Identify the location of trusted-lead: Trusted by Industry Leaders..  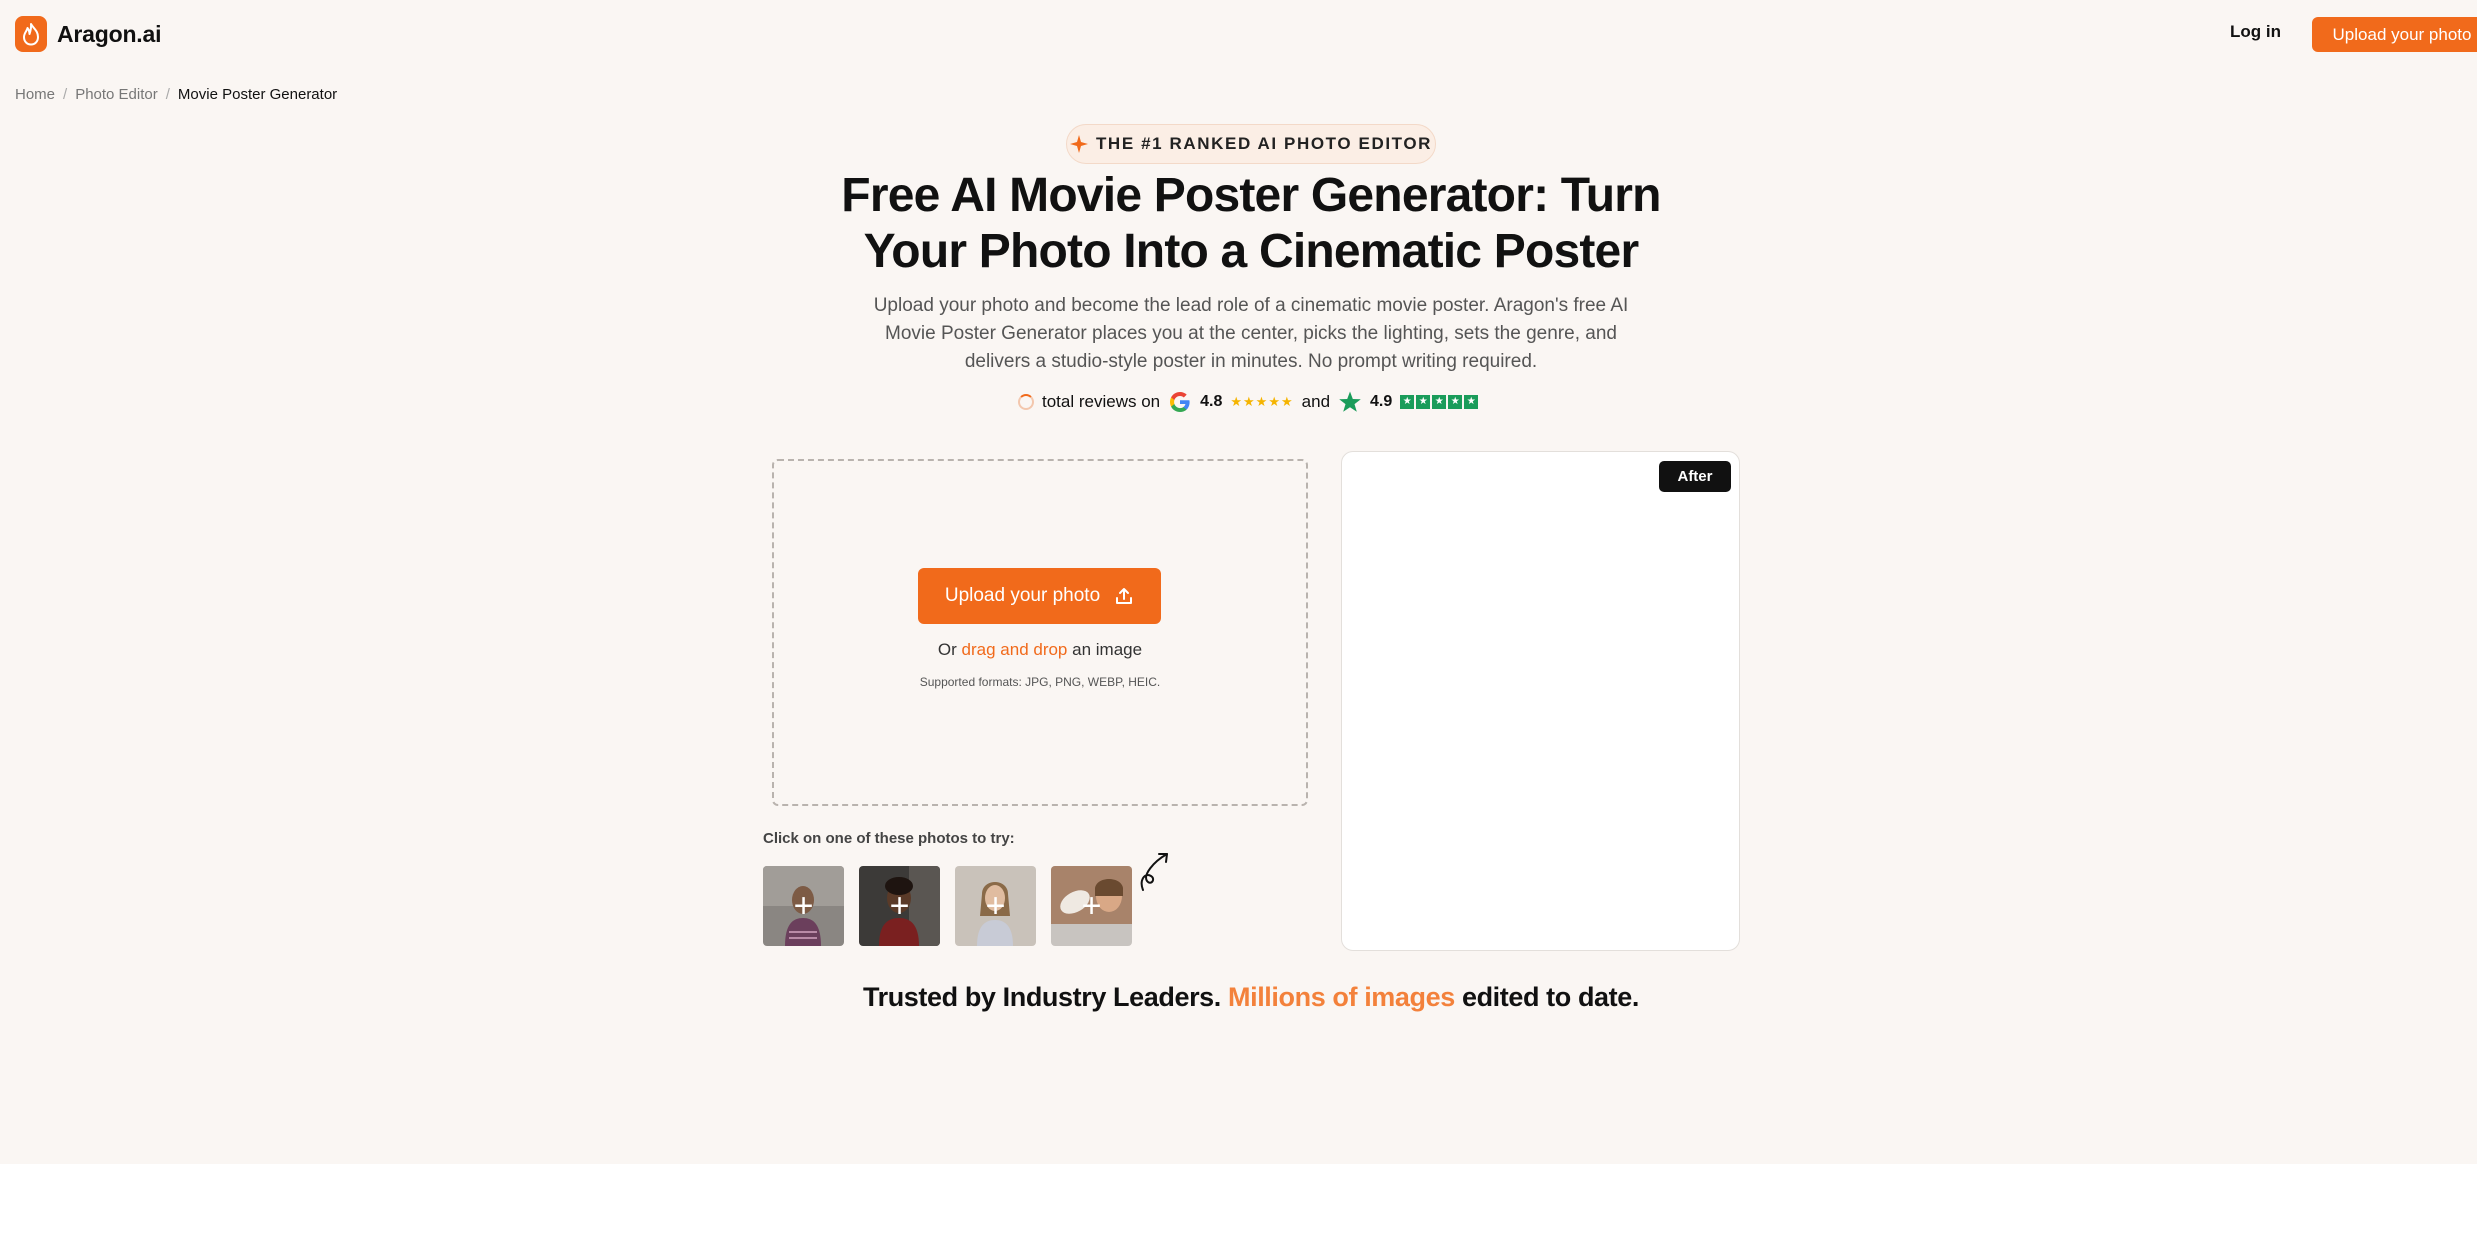
(1042, 997).